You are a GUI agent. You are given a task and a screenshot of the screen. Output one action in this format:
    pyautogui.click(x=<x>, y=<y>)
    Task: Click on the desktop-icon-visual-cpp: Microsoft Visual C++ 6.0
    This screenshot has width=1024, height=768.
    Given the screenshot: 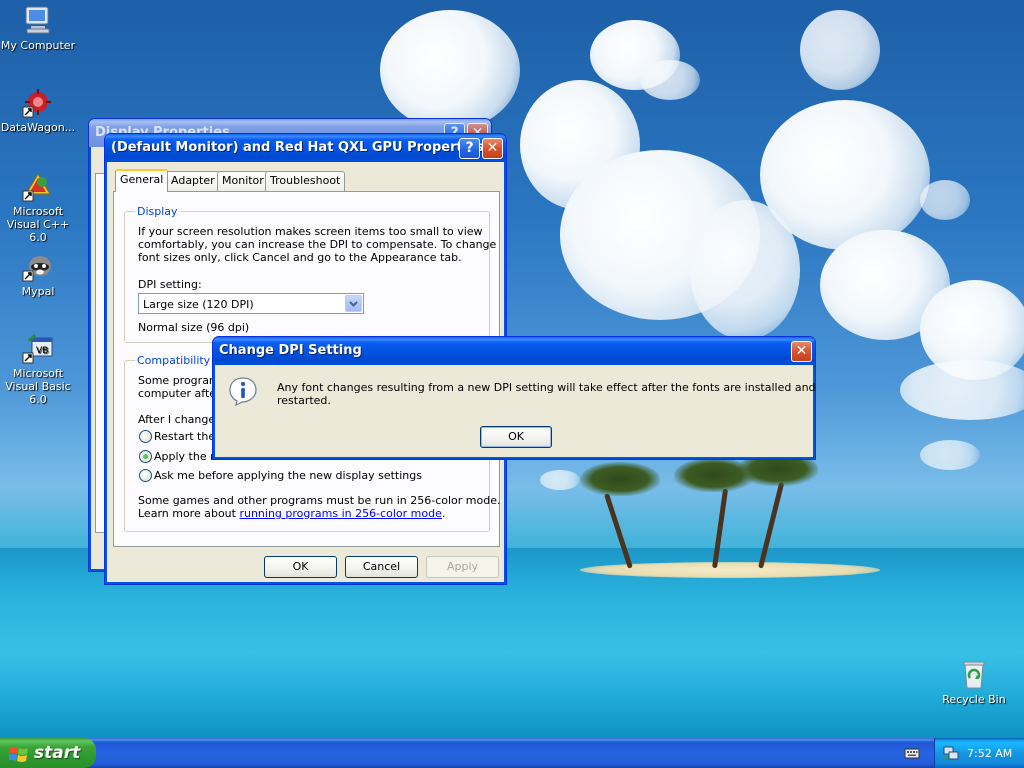 What is the action you would take?
    pyautogui.click(x=39, y=207)
    